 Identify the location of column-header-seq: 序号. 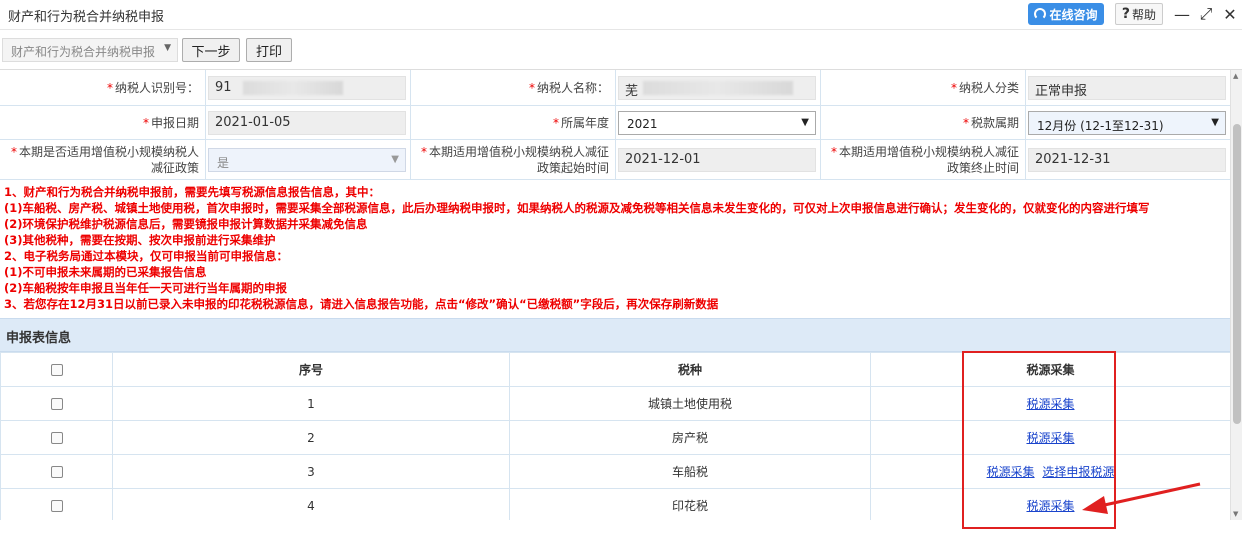
(311, 369).